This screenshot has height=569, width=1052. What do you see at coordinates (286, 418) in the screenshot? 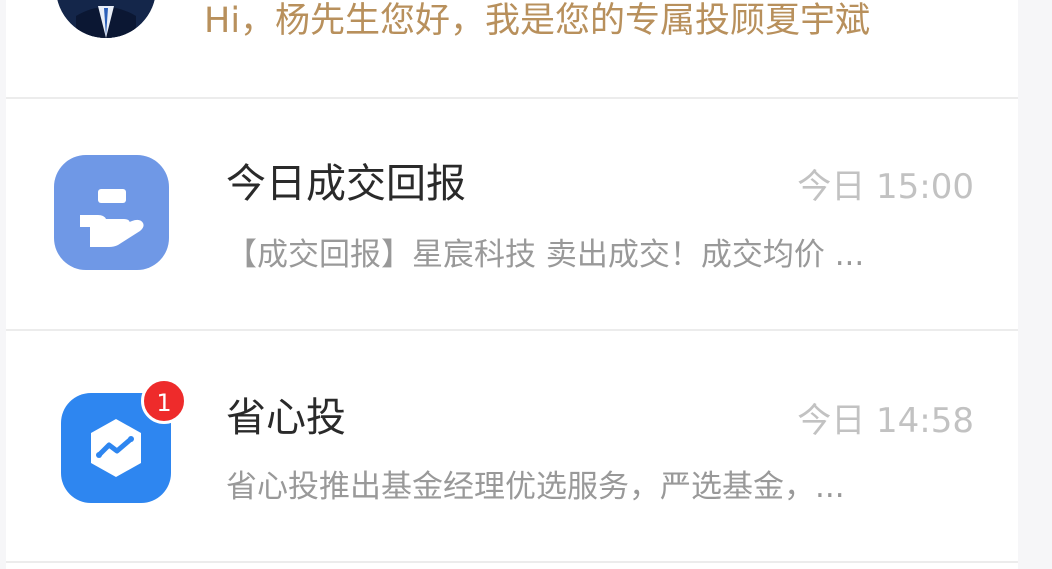
I see `message-title: 省心投` at bounding box center [286, 418].